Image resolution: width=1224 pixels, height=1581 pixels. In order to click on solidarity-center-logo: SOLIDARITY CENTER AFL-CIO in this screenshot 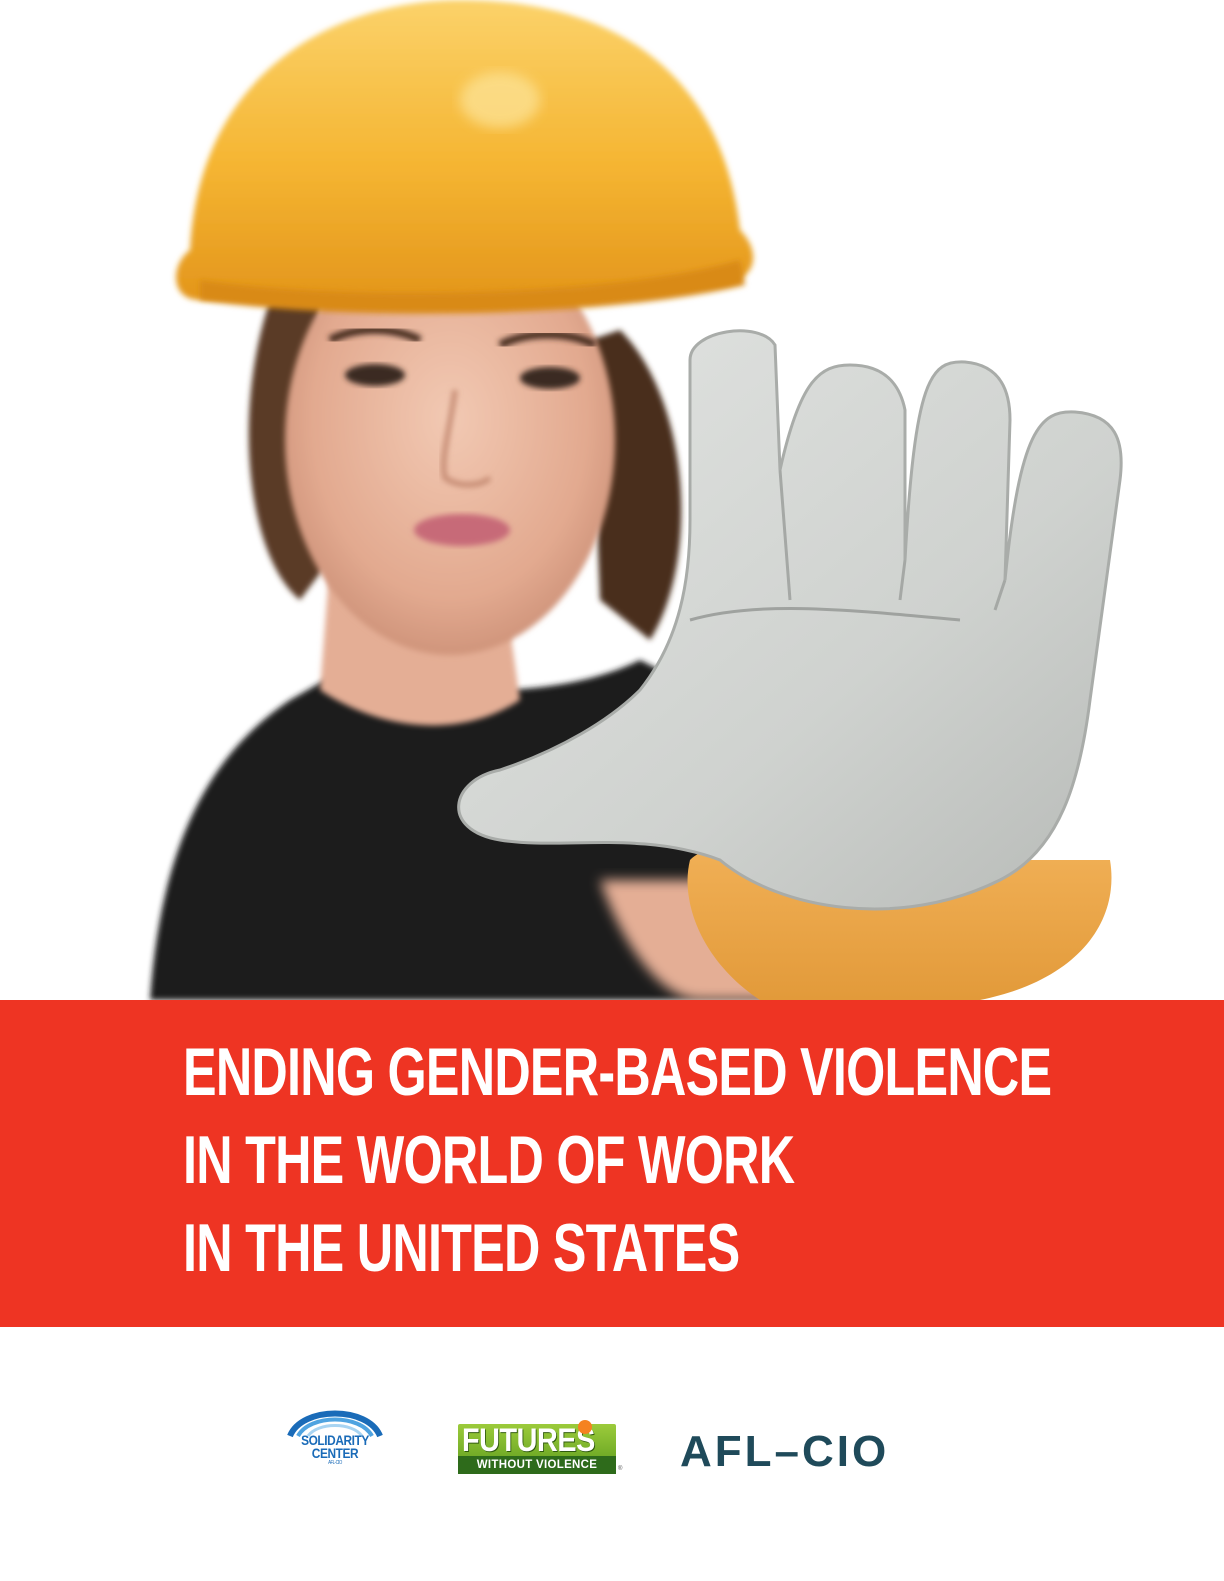, I will do `click(335, 1442)`.